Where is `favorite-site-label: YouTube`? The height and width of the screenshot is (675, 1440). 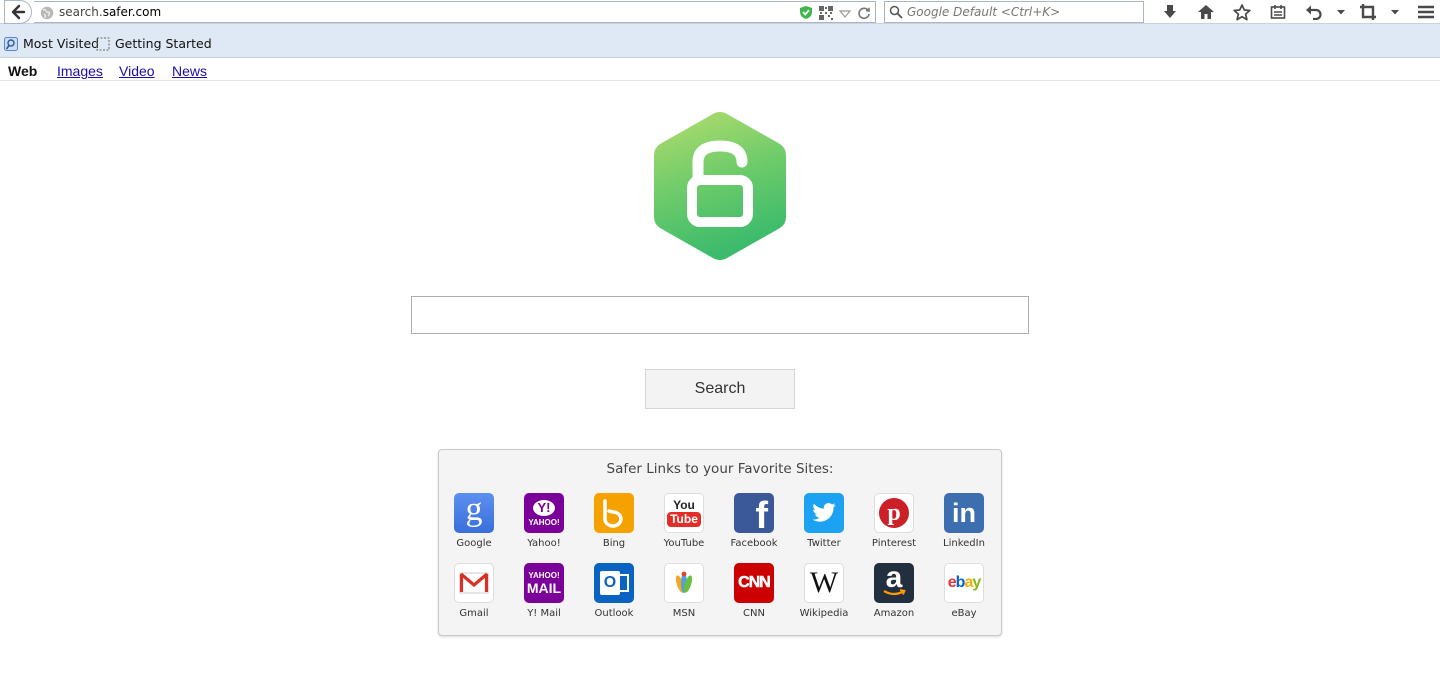
favorite-site-label: YouTube is located at coordinates (684, 543).